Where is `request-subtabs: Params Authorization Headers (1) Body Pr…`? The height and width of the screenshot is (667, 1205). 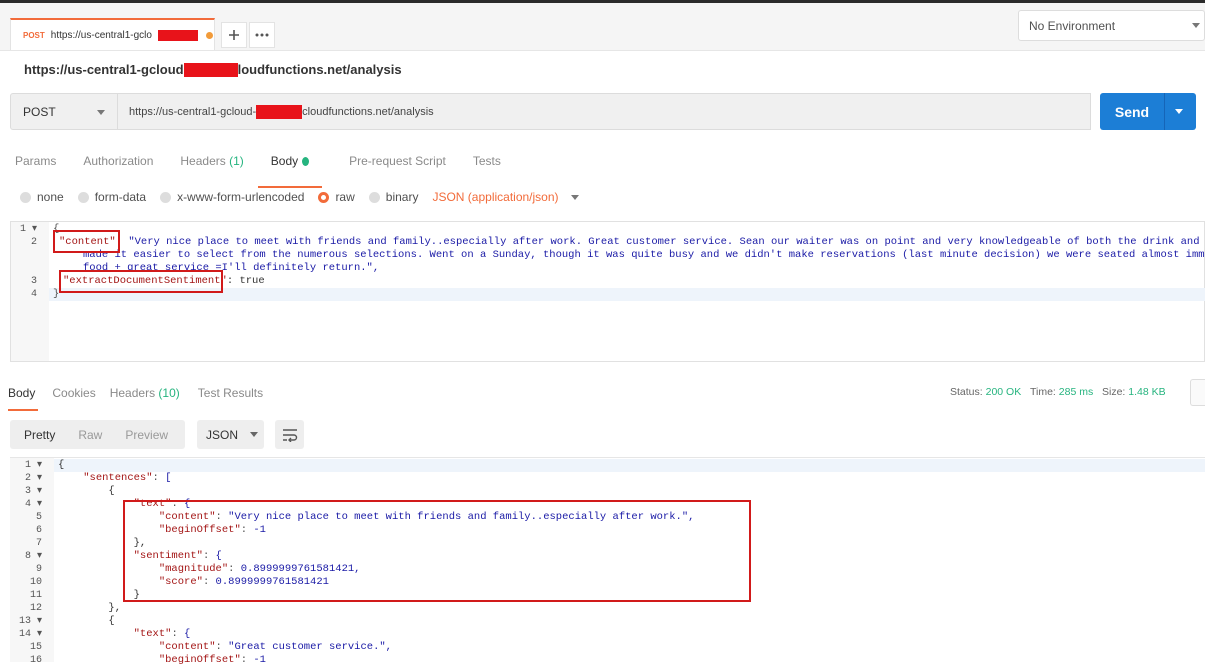 request-subtabs: Params Authorization Headers (1) Body Pr… is located at coordinates (258, 171).